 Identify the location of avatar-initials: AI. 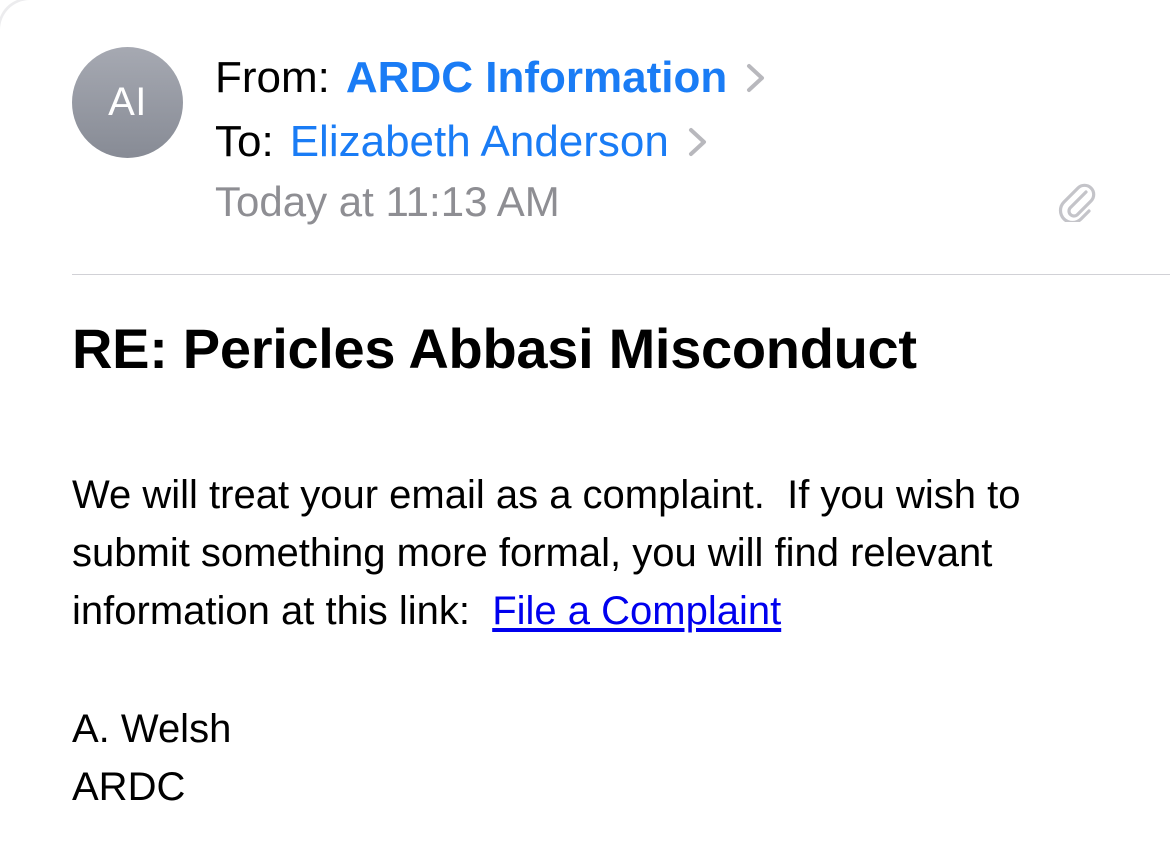
(127, 102).